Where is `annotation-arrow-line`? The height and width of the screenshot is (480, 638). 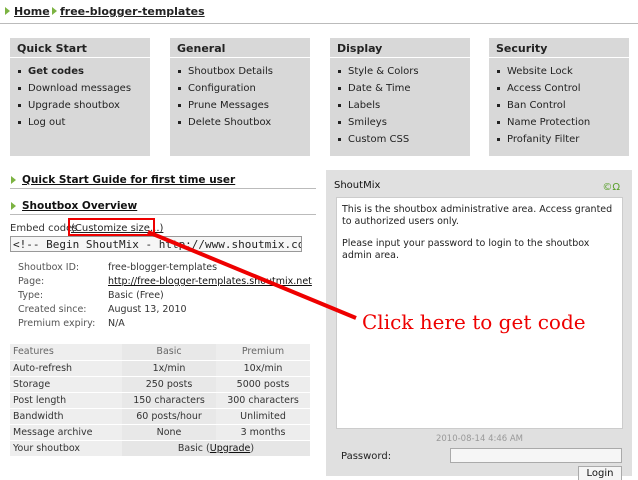 annotation-arrow-line is located at coordinates (252, 275).